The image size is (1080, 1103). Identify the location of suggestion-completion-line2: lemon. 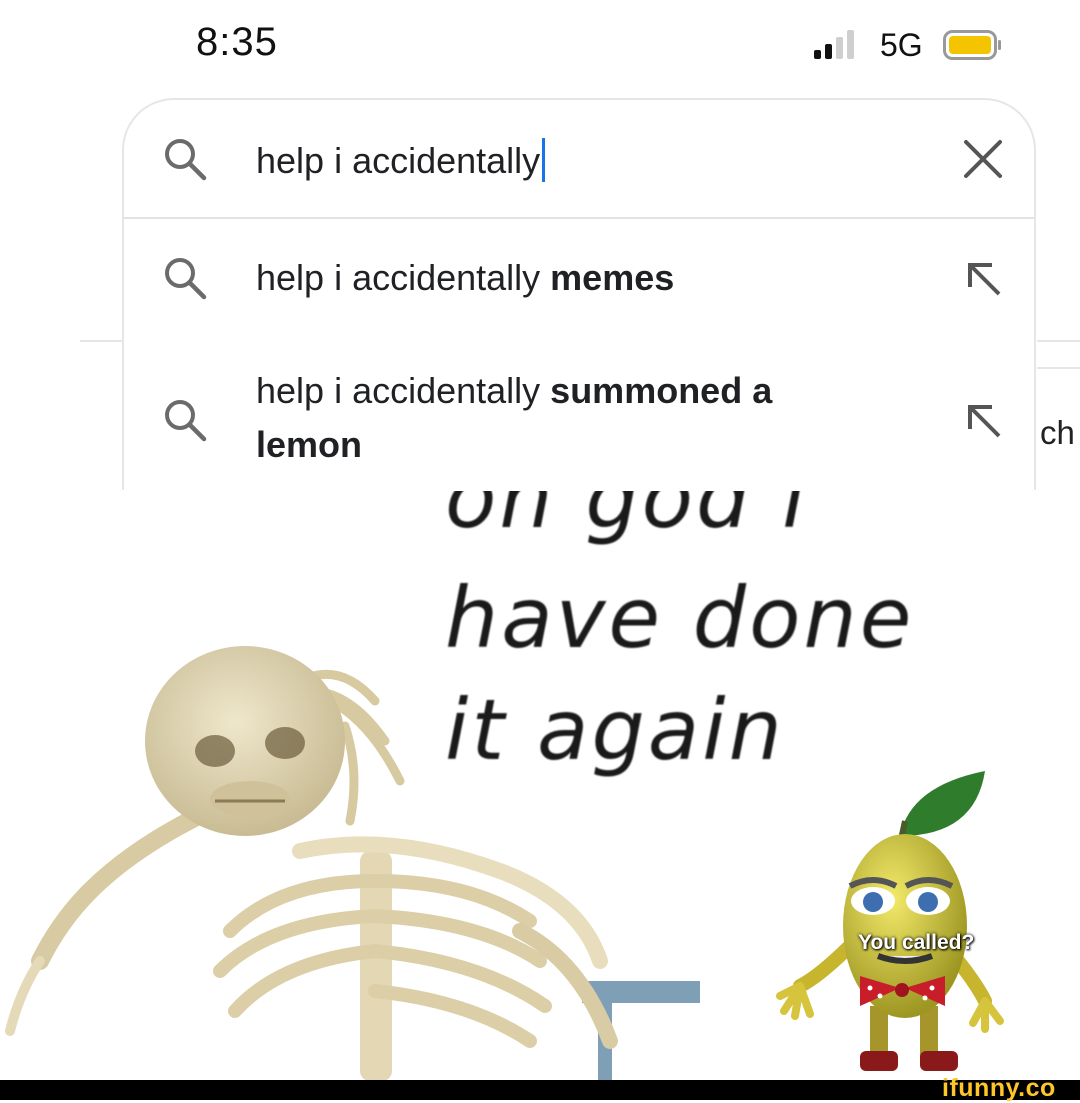
(309, 444).